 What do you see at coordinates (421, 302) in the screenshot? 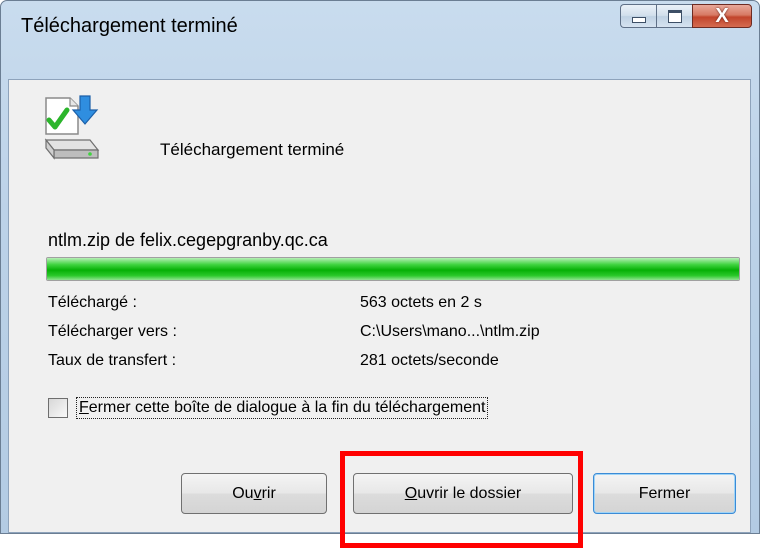
I see `downloaded-value: 563 octets en 2 s` at bounding box center [421, 302].